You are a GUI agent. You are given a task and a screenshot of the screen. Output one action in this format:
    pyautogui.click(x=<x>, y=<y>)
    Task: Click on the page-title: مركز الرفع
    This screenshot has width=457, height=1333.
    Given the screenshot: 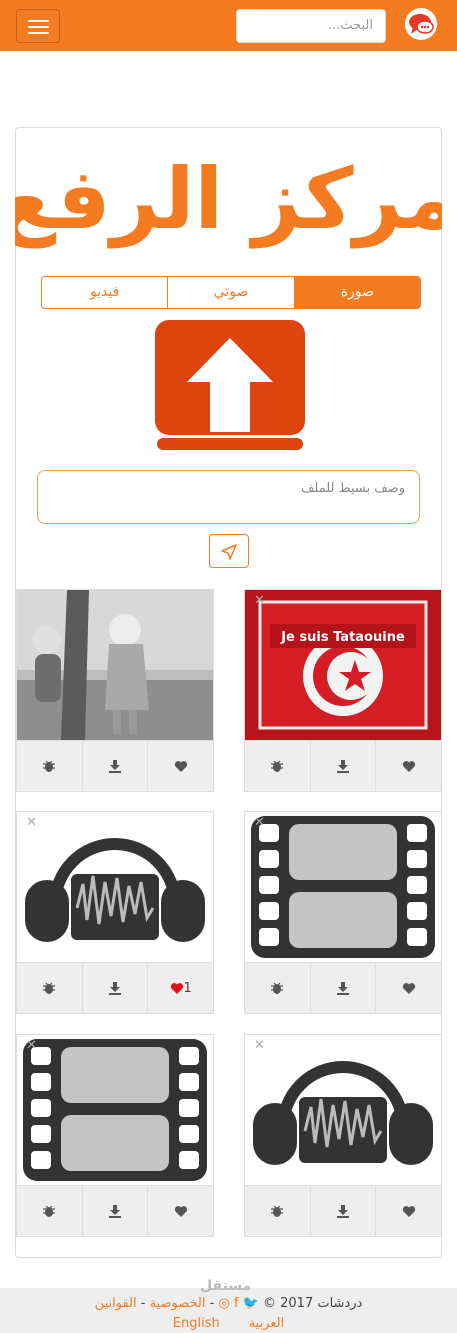 What is the action you would take?
    pyautogui.click(x=228, y=199)
    